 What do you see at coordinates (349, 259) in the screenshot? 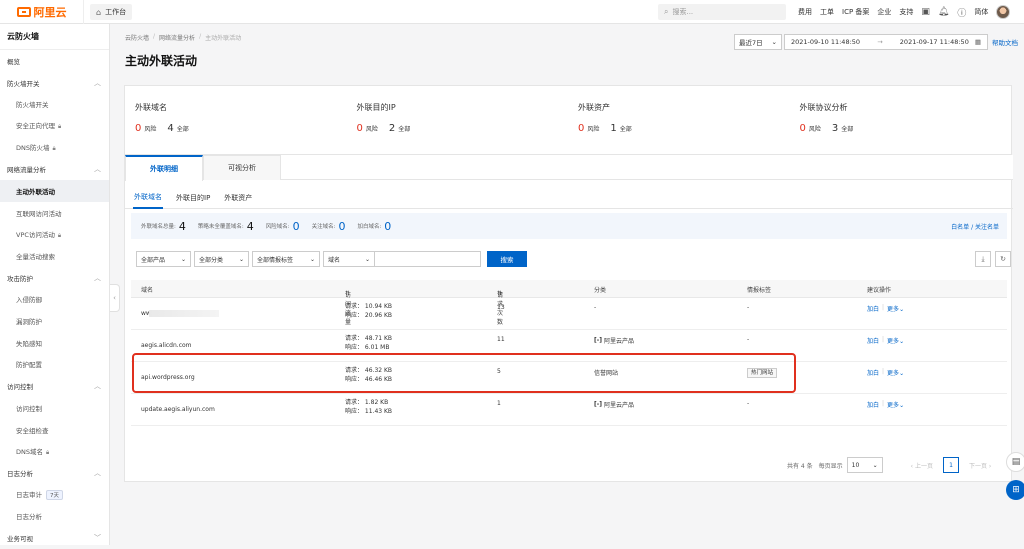
I see `search-field-select: 域名 ⌄` at bounding box center [349, 259].